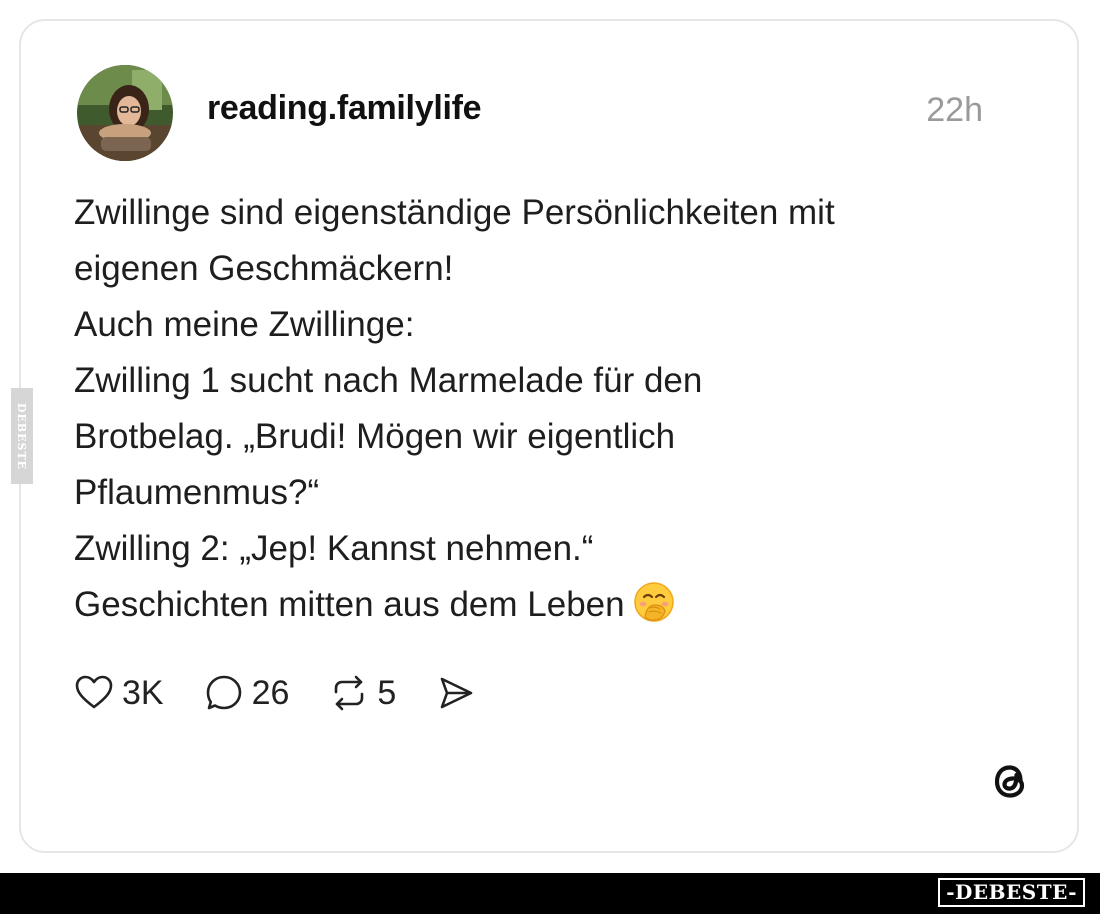  I want to click on post-line: Pflaumenmus?“, so click(197, 492).